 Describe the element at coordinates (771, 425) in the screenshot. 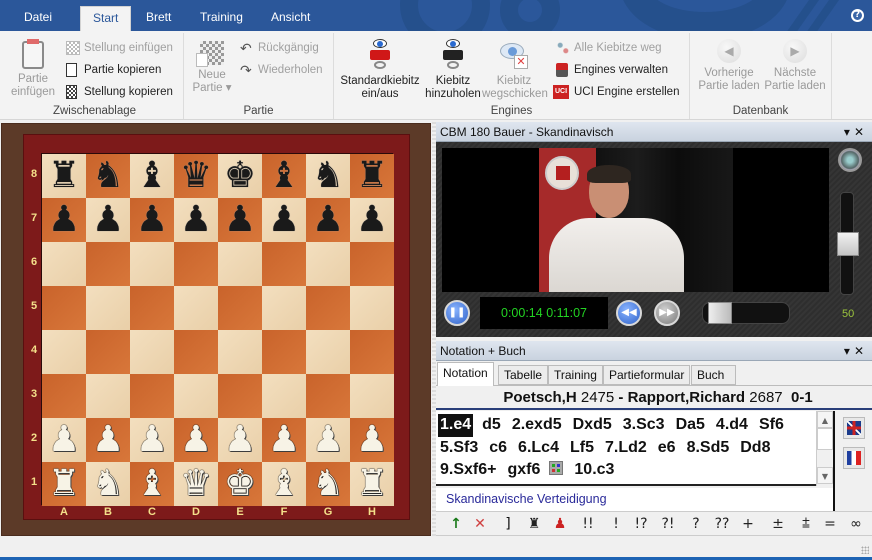

I see `move: Sf6` at that location.